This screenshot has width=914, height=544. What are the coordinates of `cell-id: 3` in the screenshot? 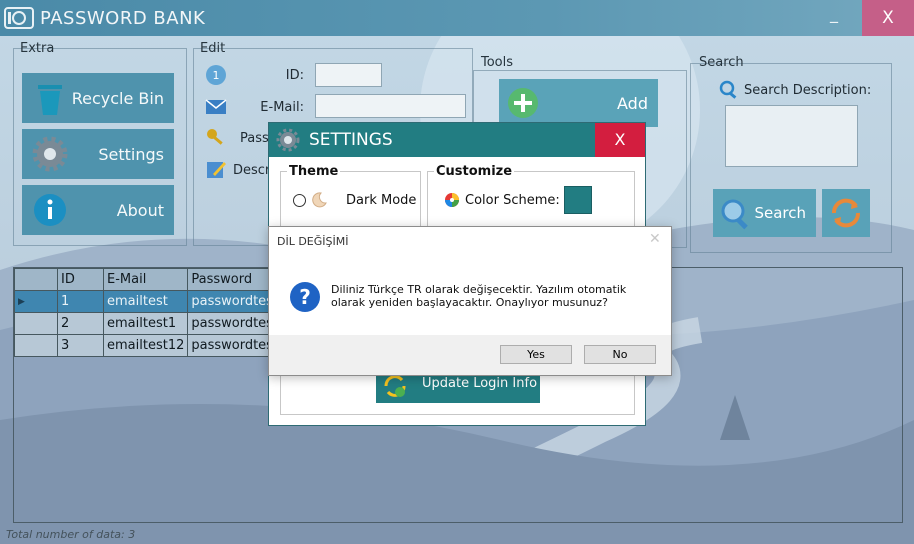 It's located at (80, 345).